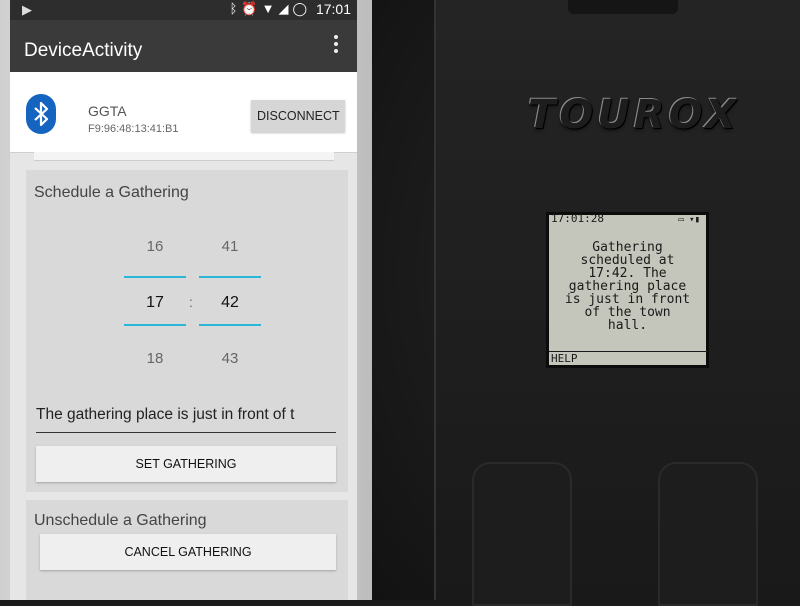  What do you see at coordinates (689, 220) in the screenshot?
I see `lcd-status-icons: ▭ ▾▮` at bounding box center [689, 220].